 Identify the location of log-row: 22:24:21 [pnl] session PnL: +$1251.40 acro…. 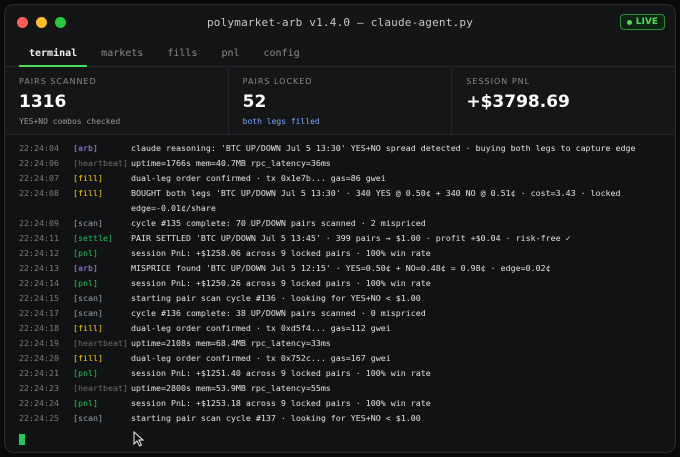
(340, 373).